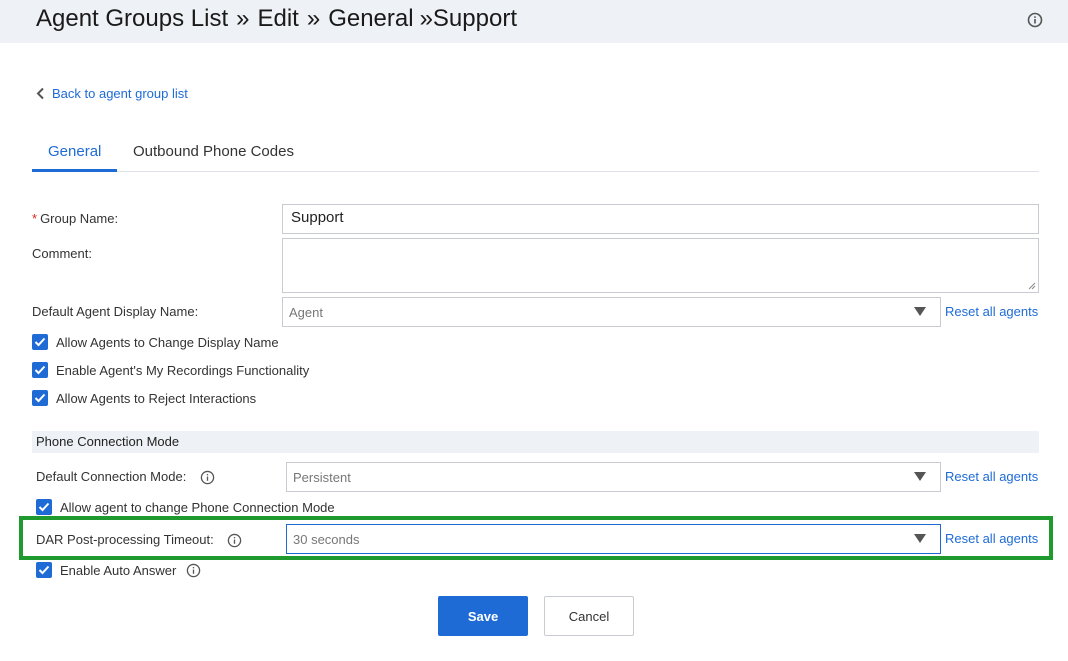 This screenshot has width=1068, height=661. I want to click on required-mark: *, so click(35, 218).